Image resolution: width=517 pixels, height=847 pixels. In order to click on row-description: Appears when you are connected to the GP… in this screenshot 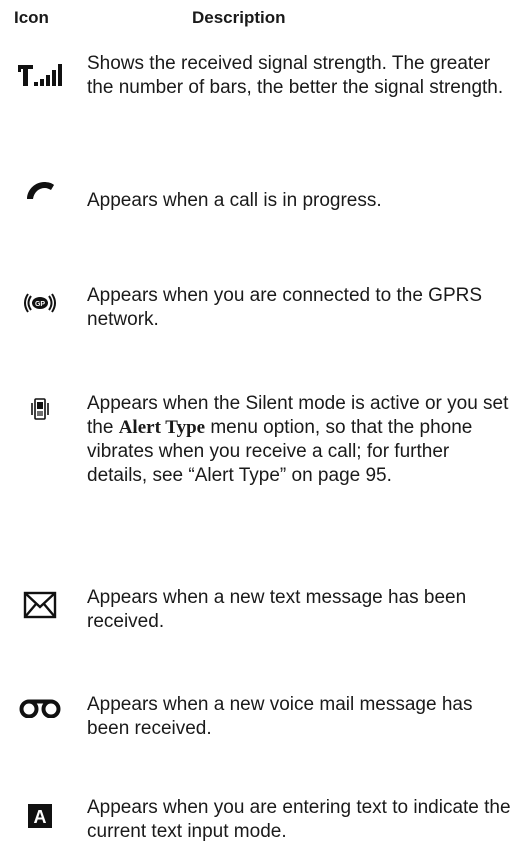, I will do `click(285, 307)`.